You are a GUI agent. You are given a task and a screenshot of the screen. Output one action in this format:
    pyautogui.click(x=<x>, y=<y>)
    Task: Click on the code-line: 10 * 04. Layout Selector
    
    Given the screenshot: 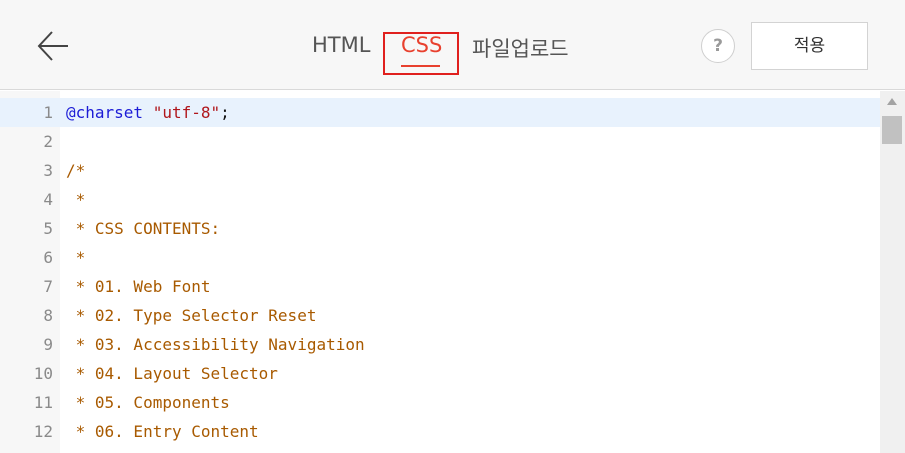 What is the action you would take?
    pyautogui.click(x=440, y=373)
    